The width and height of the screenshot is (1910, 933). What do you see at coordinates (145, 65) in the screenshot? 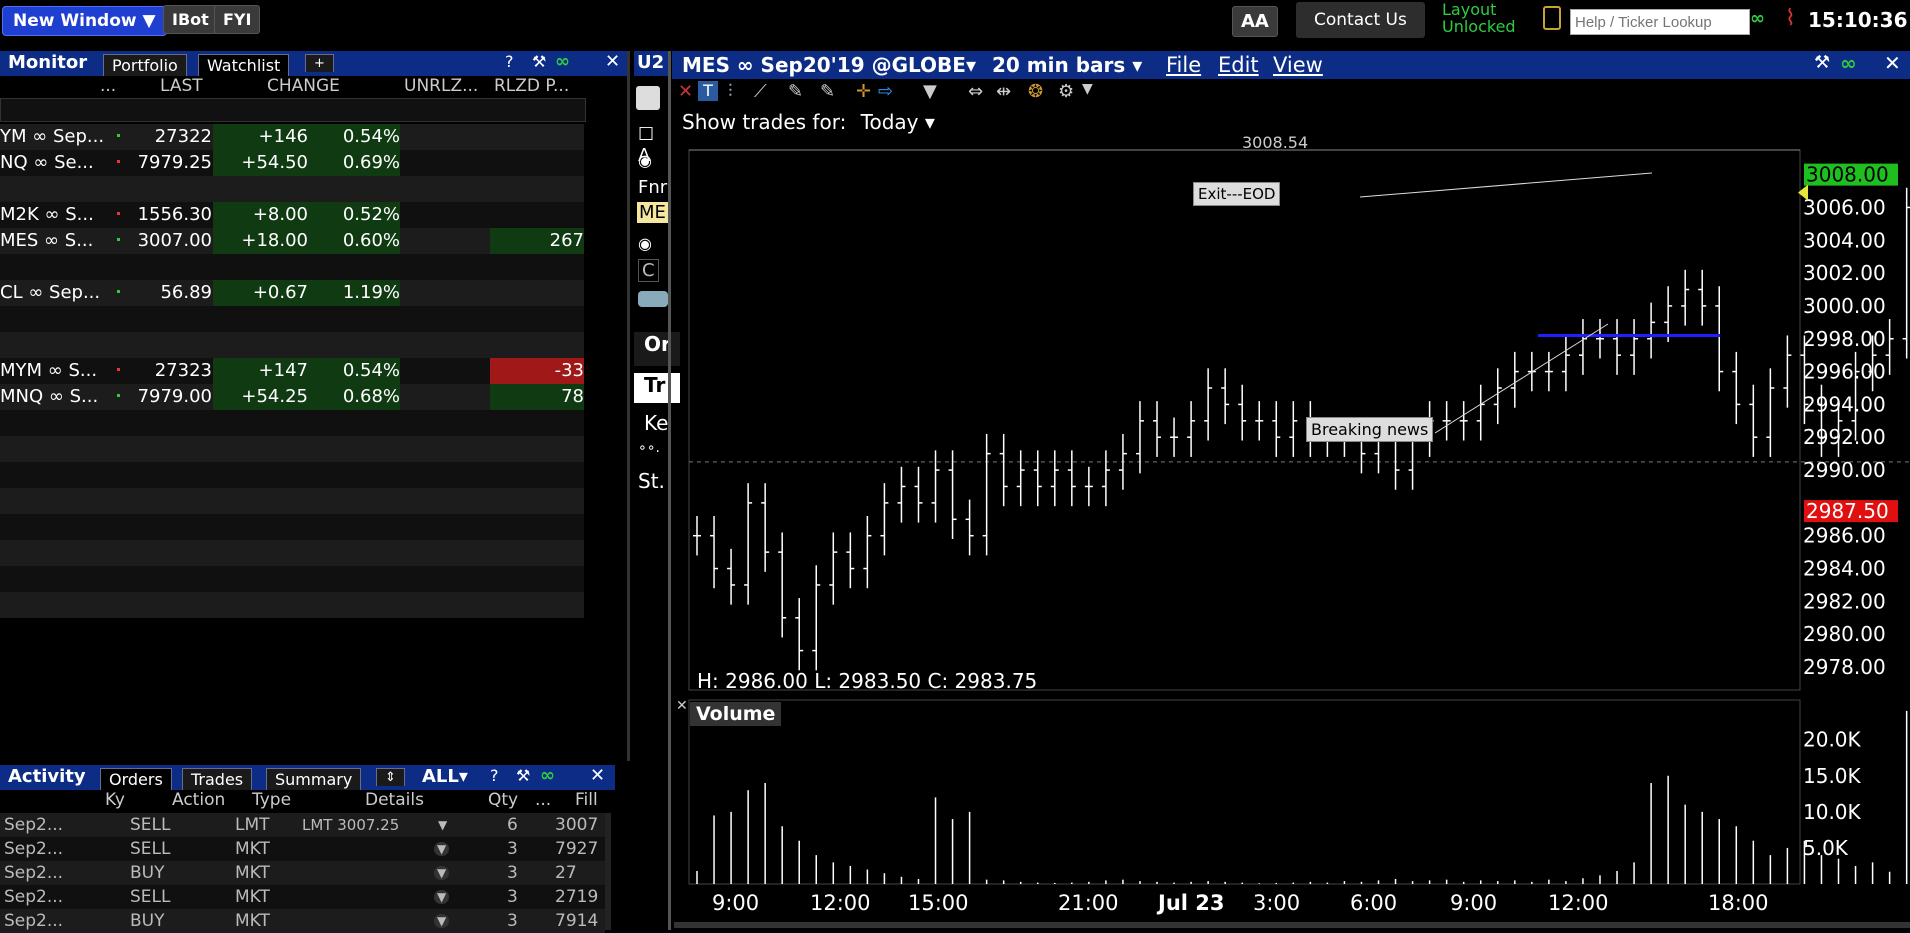
I see `tab-portfolio: Portfolio` at bounding box center [145, 65].